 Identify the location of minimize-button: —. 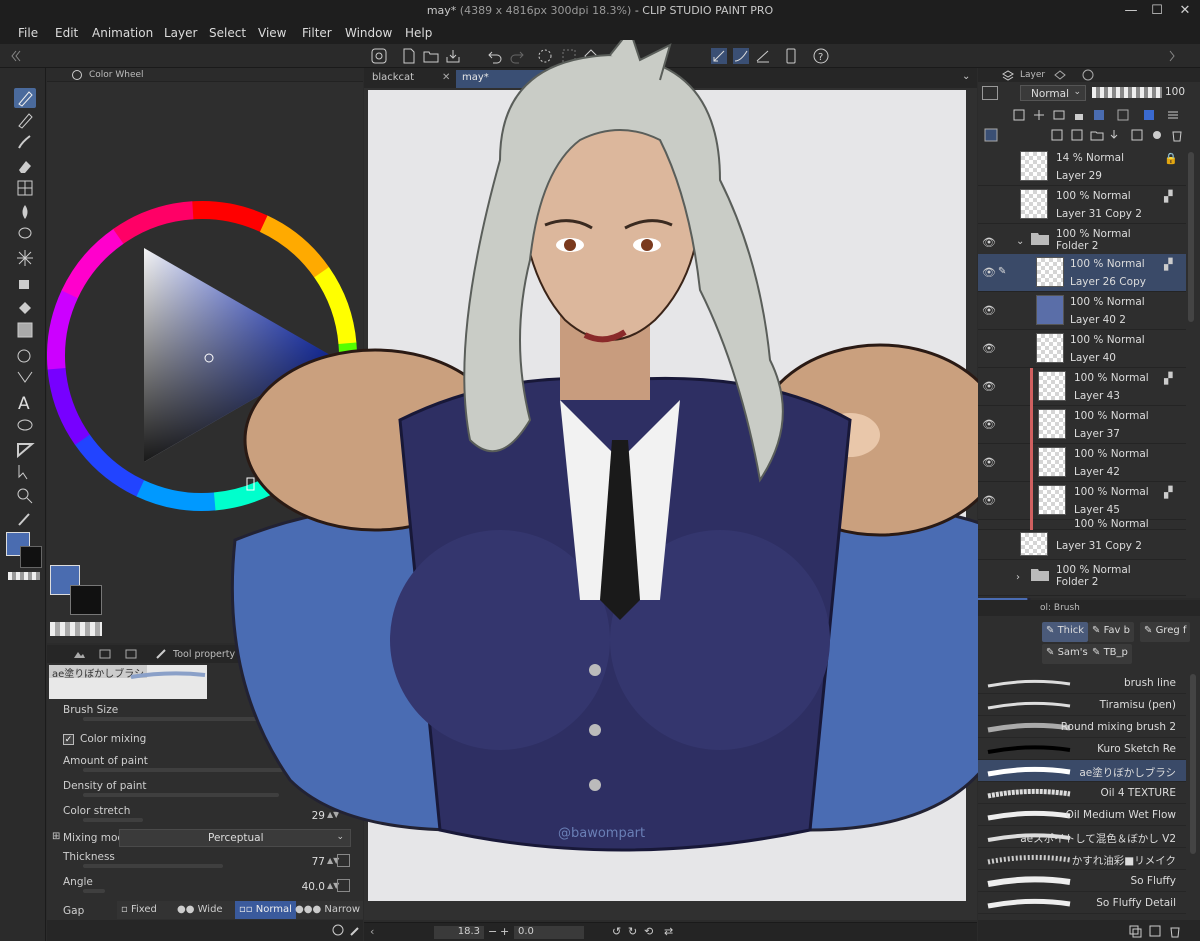
(1131, 11).